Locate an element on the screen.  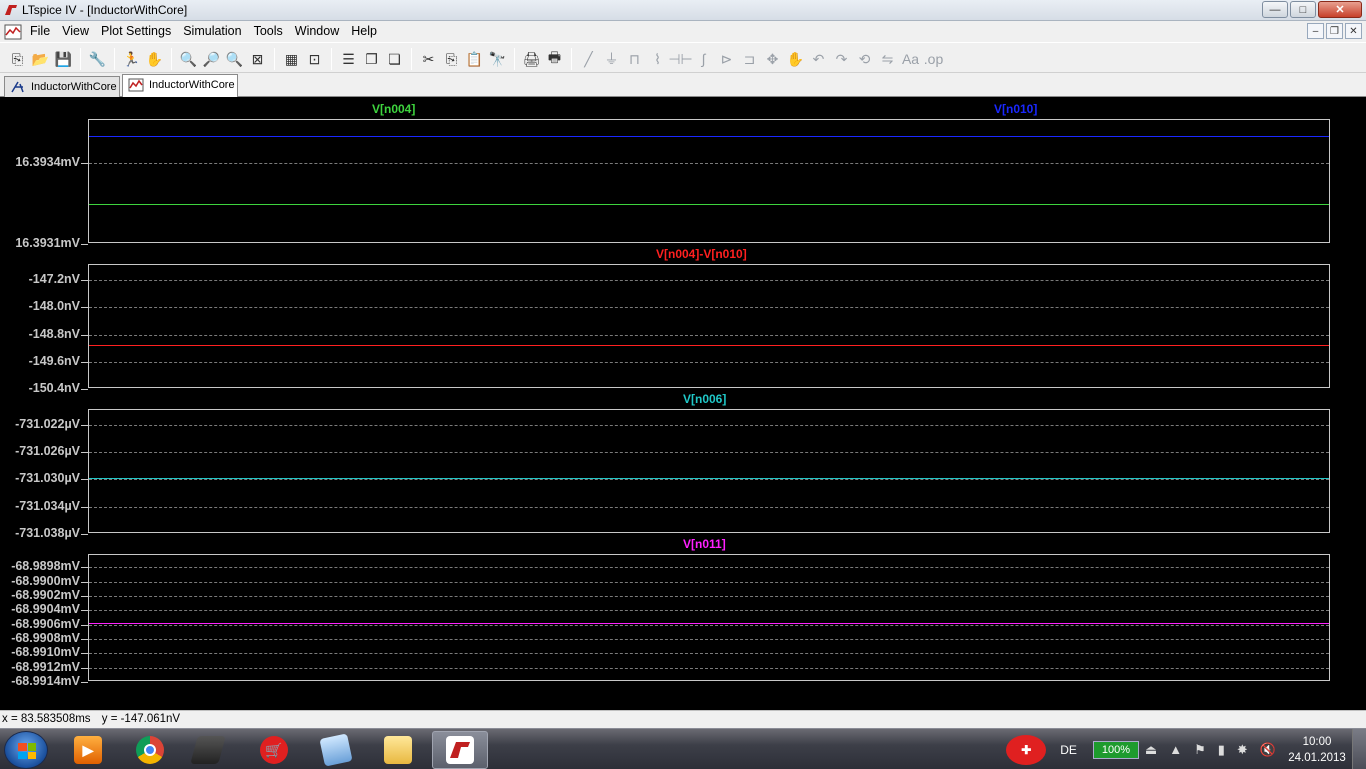
capacitor-icon: ⊣⊢ is located at coordinates (680, 59).